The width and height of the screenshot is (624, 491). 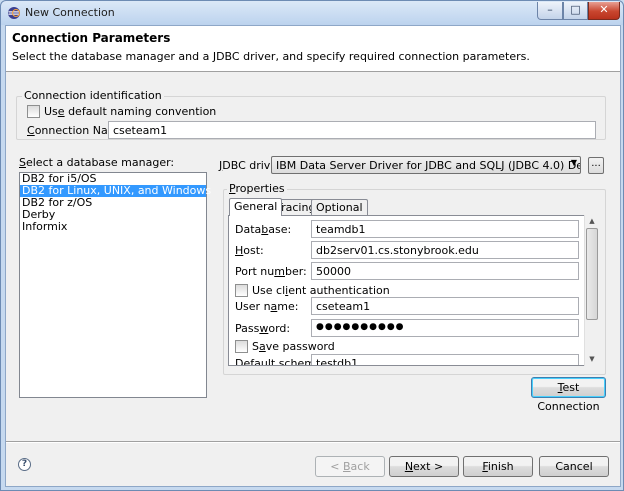 What do you see at coordinates (445, 271) in the screenshot?
I see `port-input: 50000` at bounding box center [445, 271].